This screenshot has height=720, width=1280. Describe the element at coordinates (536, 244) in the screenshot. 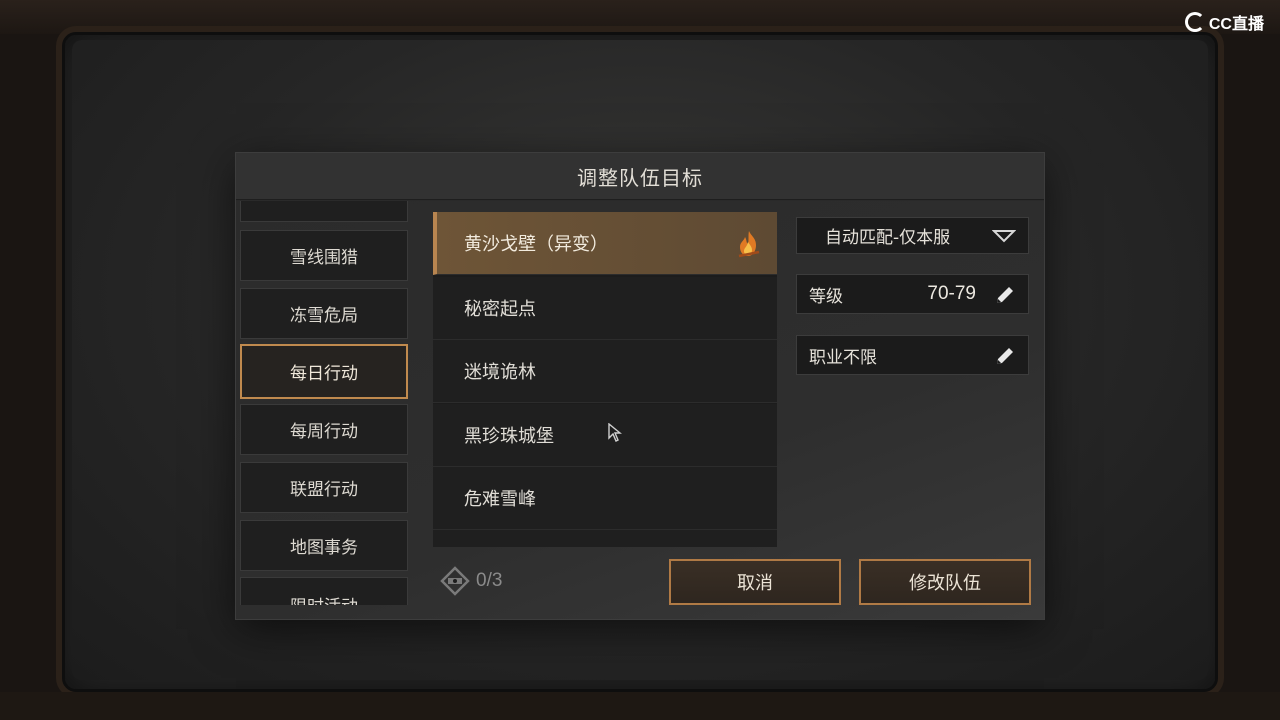

I see `dungeon-label: 黄沙戈壁（异变）` at that location.